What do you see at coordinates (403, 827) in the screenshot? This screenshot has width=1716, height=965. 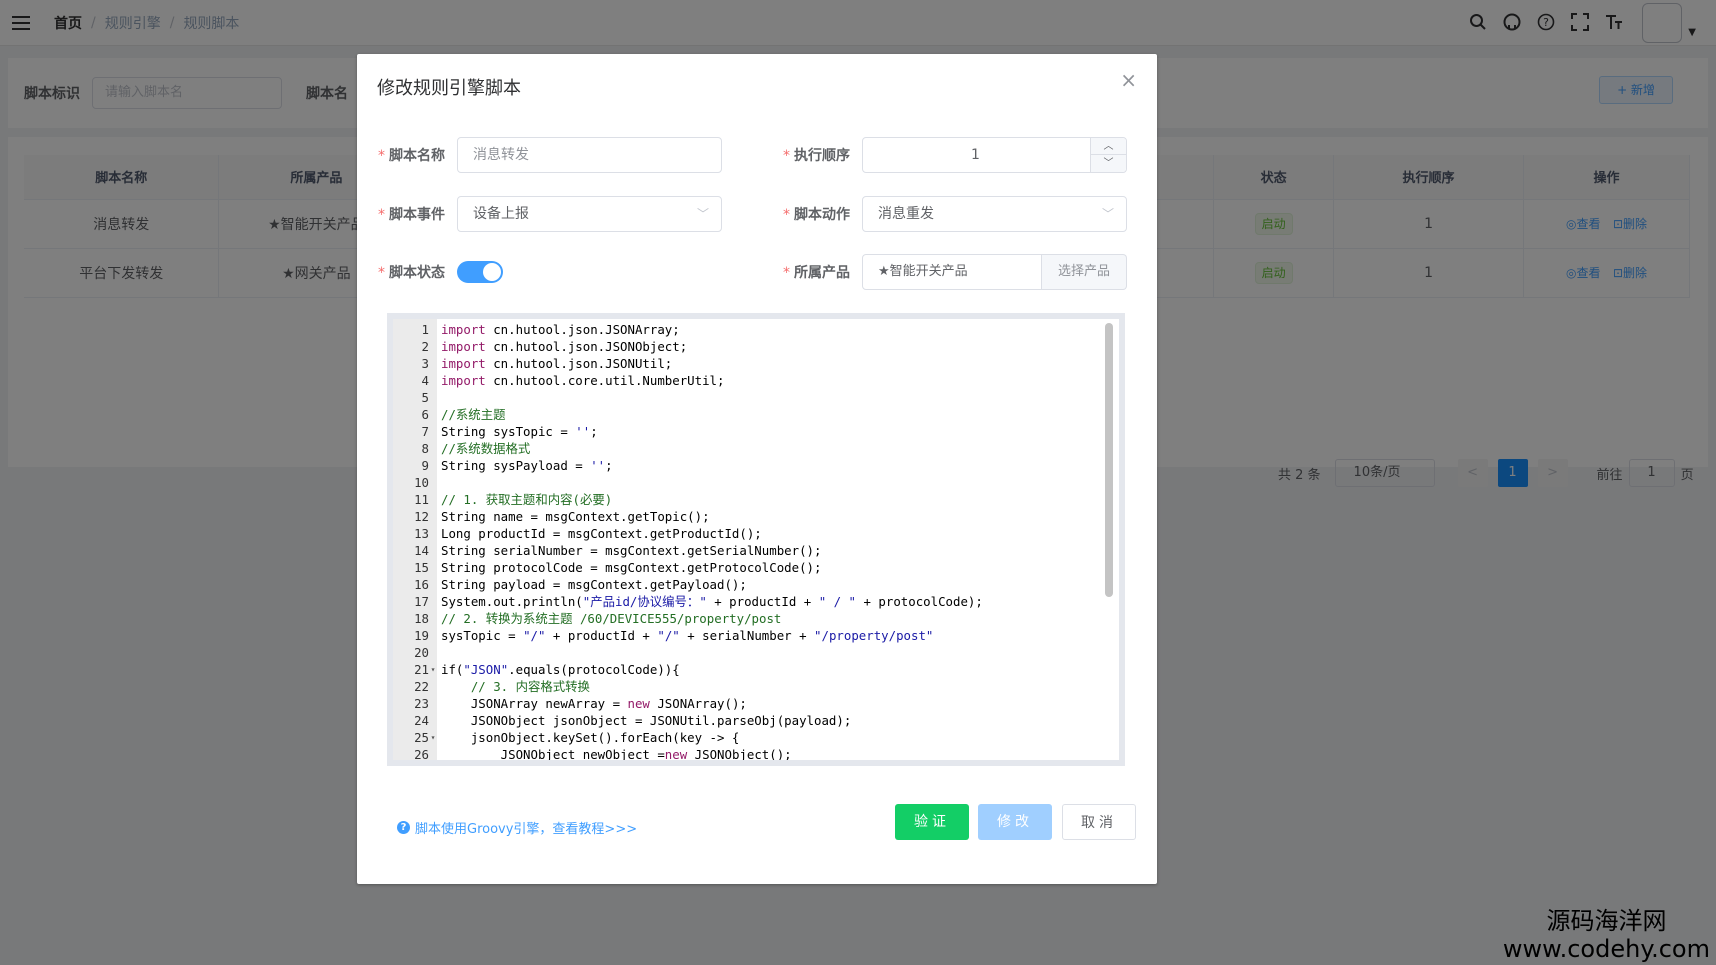 I see `question-icon: ?` at bounding box center [403, 827].